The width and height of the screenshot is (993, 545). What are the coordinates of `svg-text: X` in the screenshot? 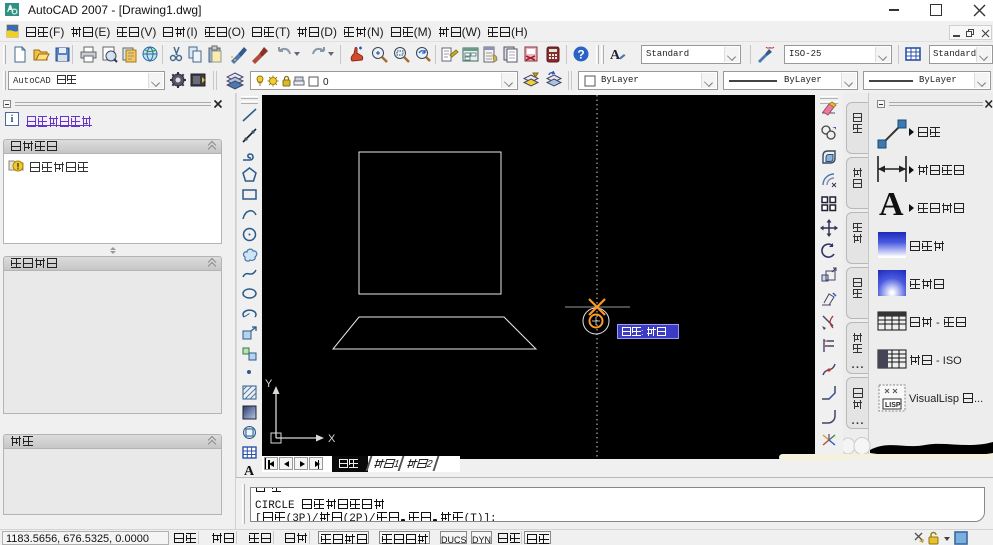 It's located at (332, 439).